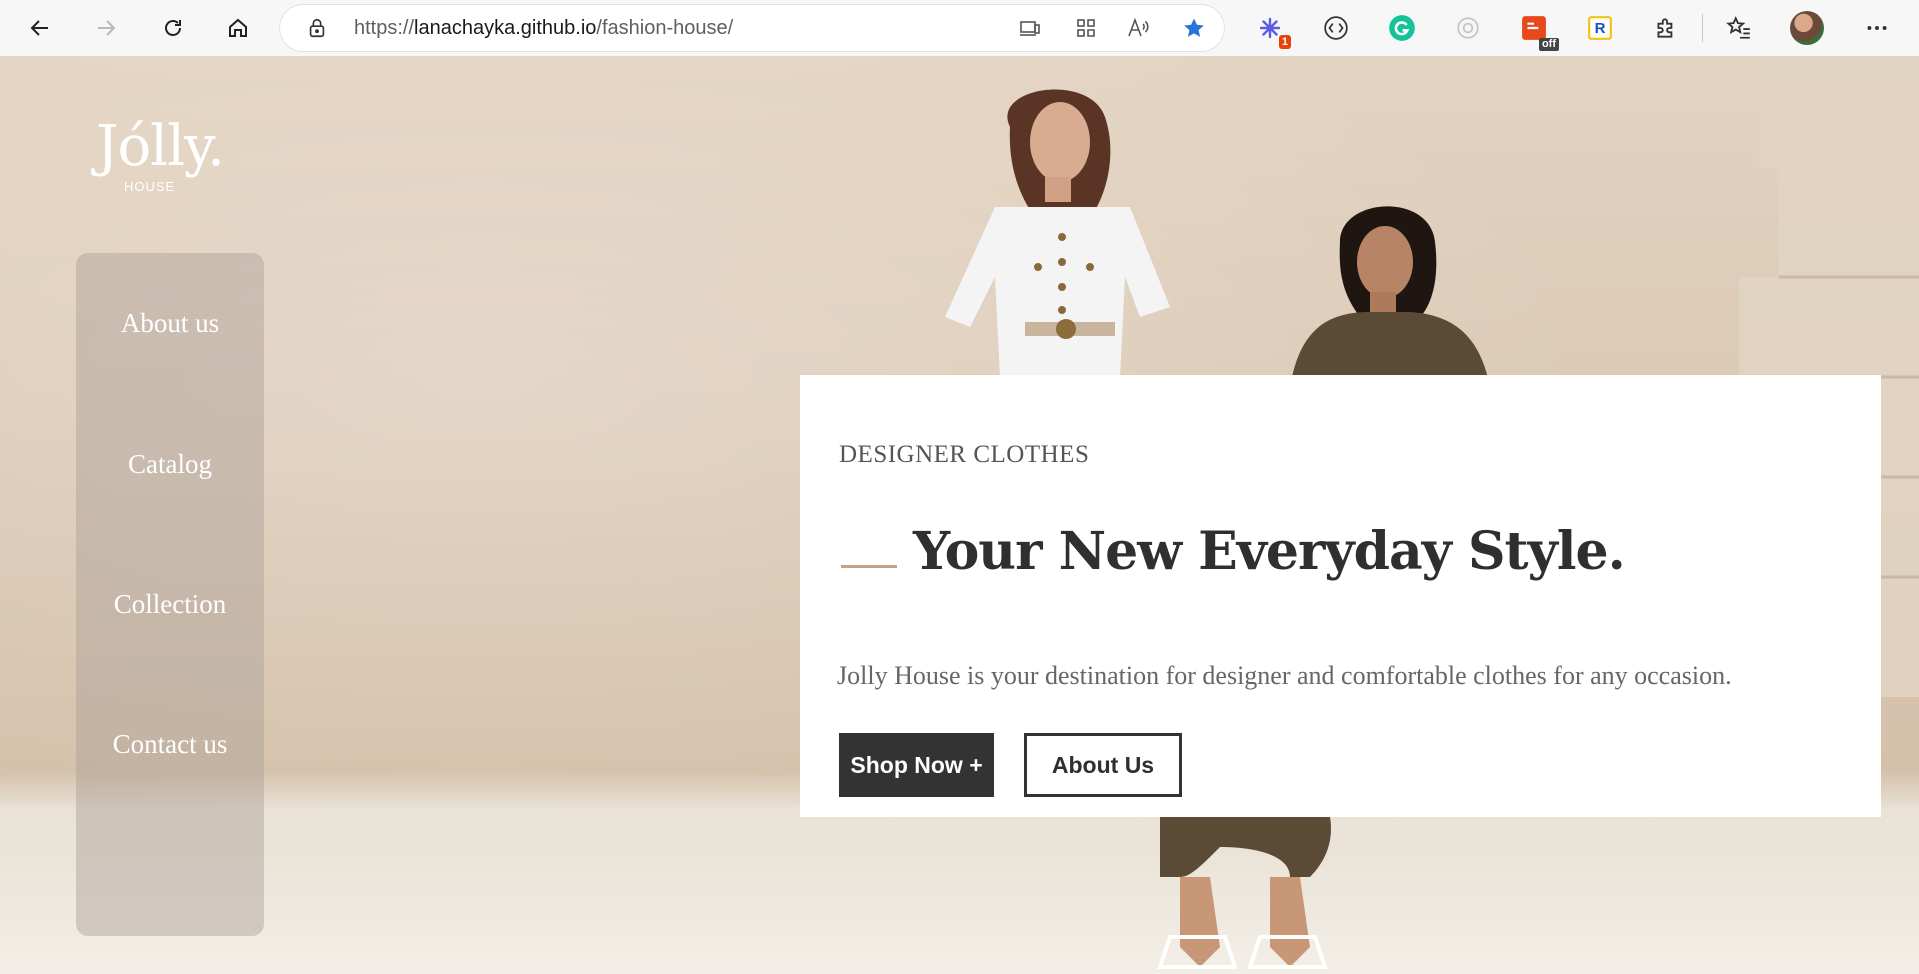 This screenshot has height=974, width=1919. I want to click on home-button, so click(238, 28).